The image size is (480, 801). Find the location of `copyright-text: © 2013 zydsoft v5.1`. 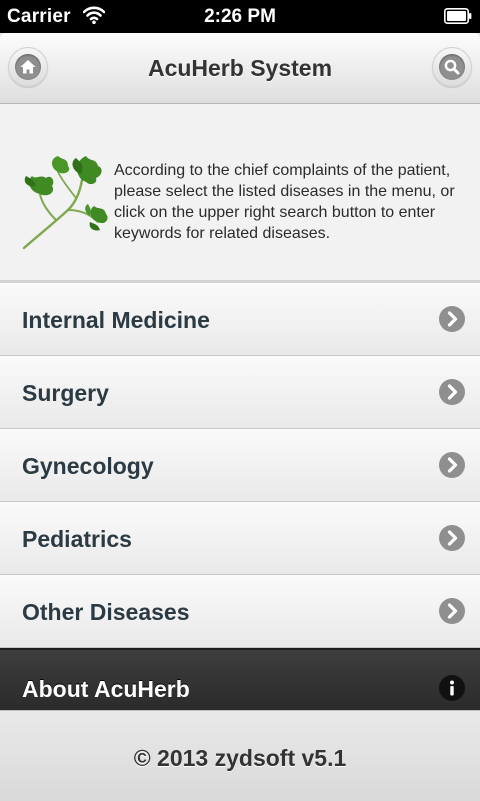

copyright-text: © 2013 zydsoft v5.1 is located at coordinates (240, 758).